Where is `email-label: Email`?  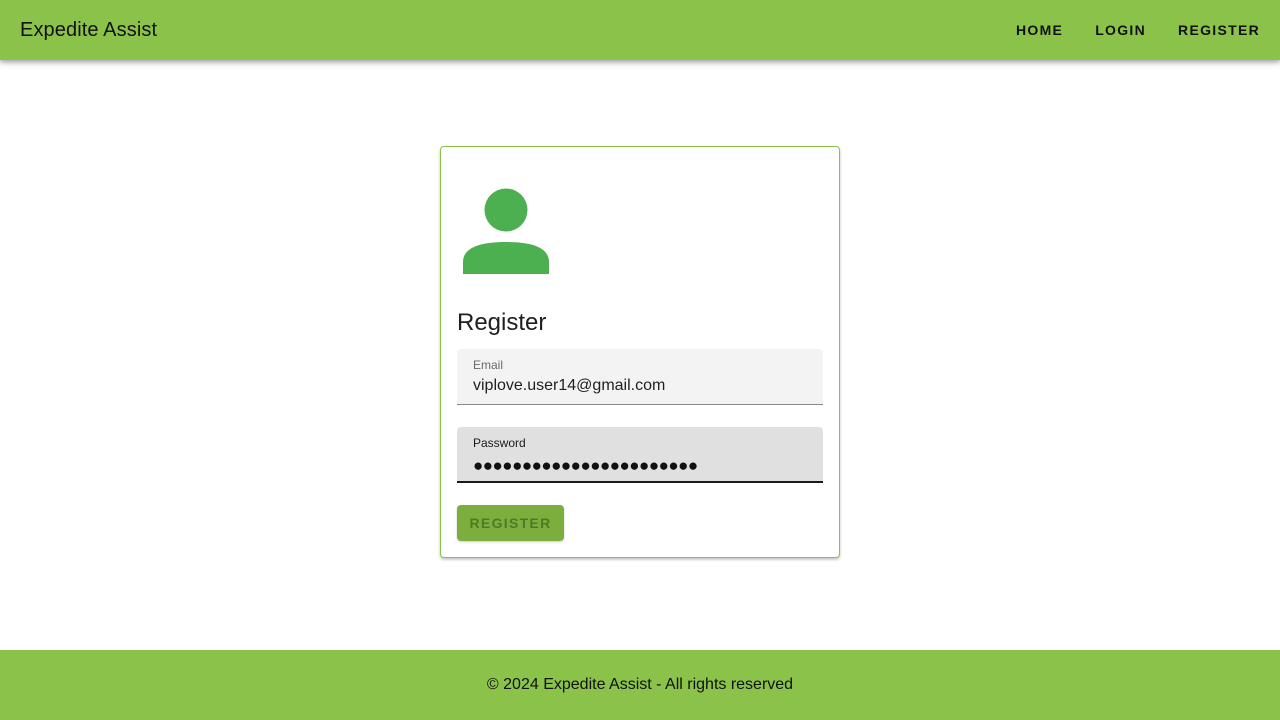 email-label: Email is located at coordinates (488, 365).